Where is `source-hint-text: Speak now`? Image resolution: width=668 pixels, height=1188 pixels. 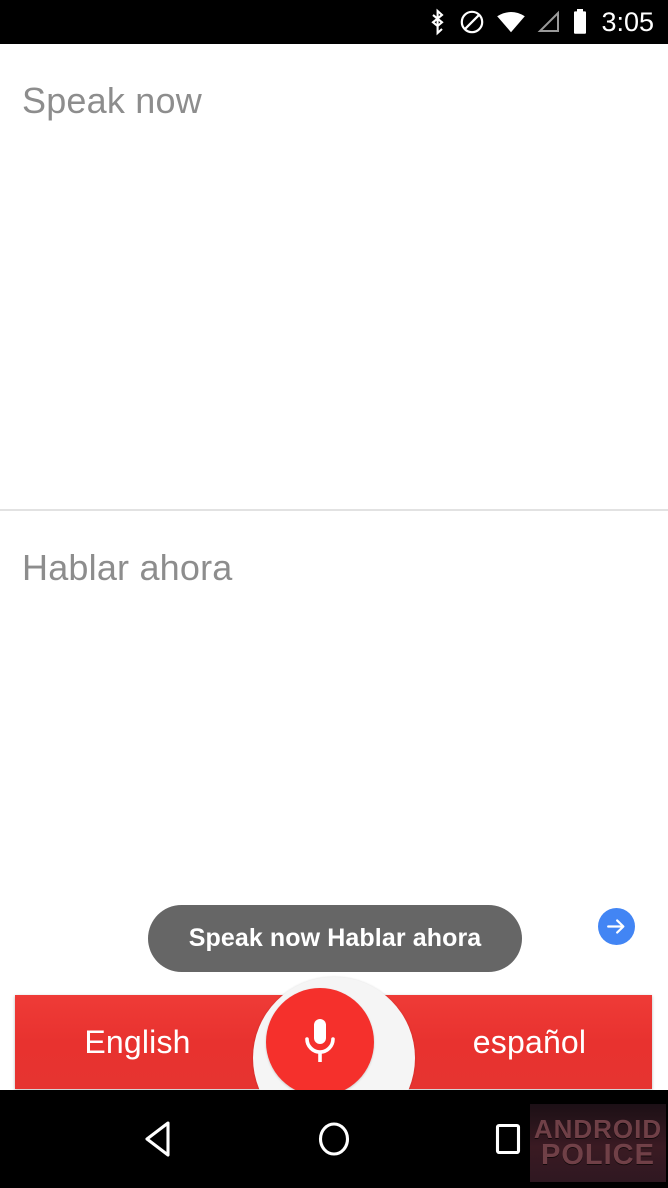 source-hint-text: Speak now is located at coordinates (112, 100).